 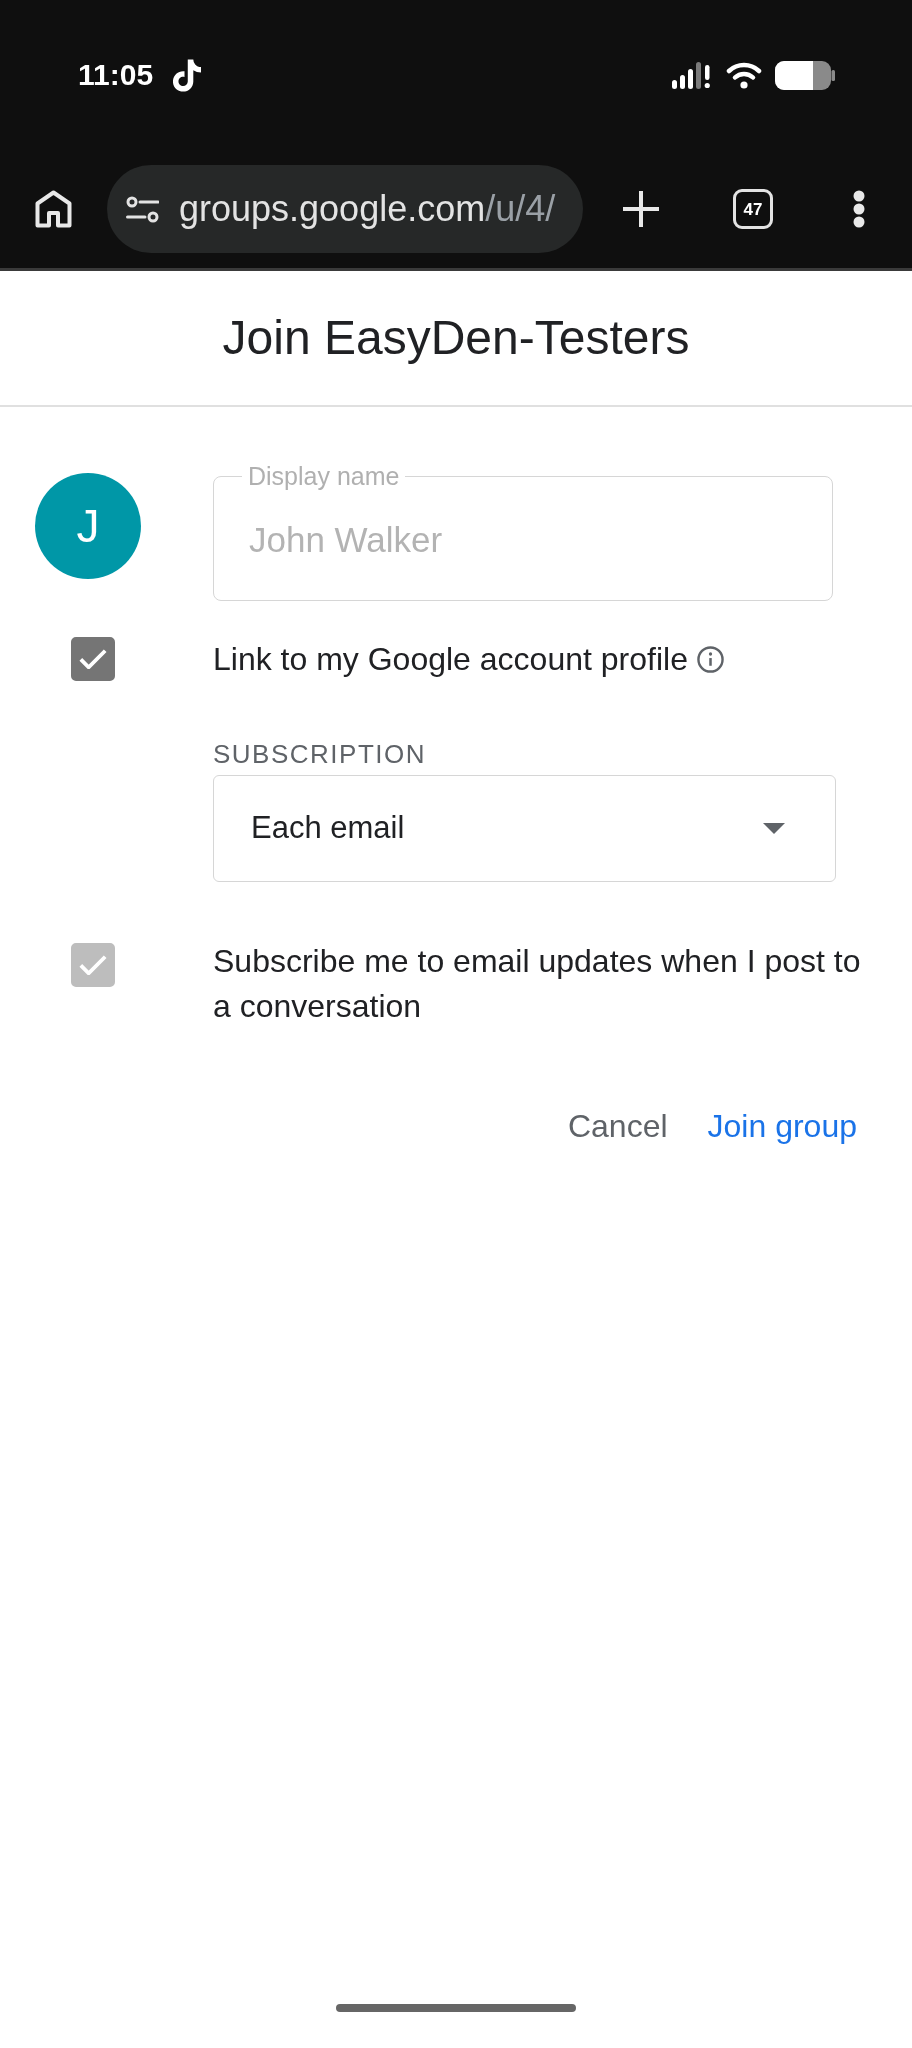 What do you see at coordinates (691, 75) in the screenshot?
I see `signal-icon` at bounding box center [691, 75].